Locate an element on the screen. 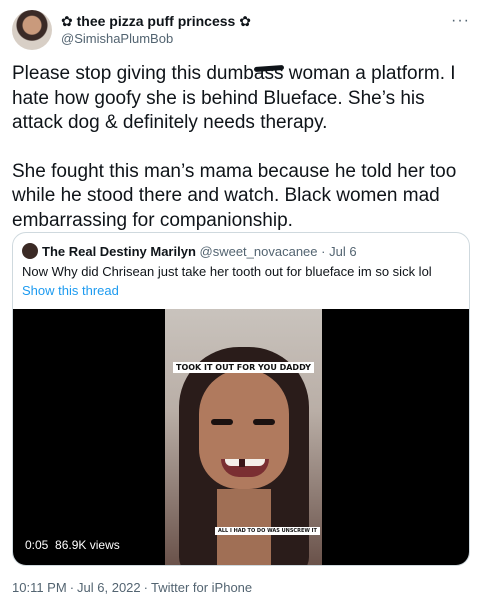 The image size is (482, 600). more-options-icon: ··· is located at coordinates (460, 21).